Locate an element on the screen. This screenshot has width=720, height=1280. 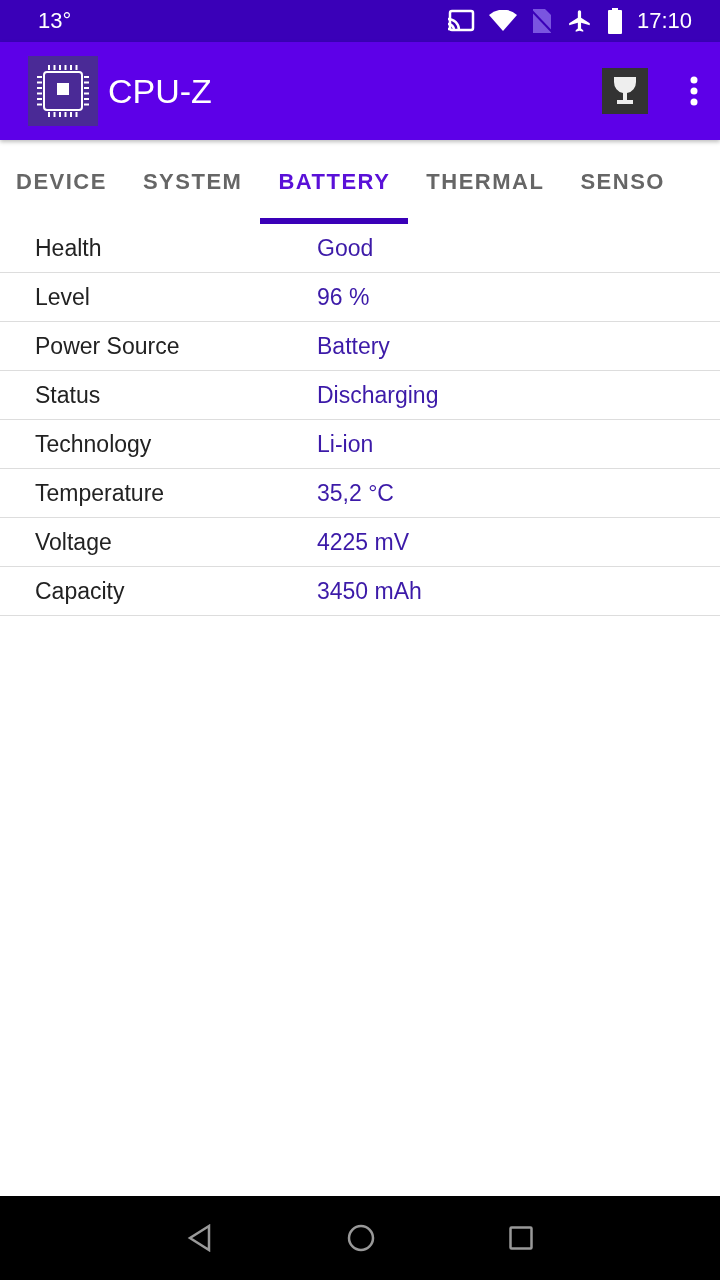
tab: SENSO is located at coordinates (622, 182).